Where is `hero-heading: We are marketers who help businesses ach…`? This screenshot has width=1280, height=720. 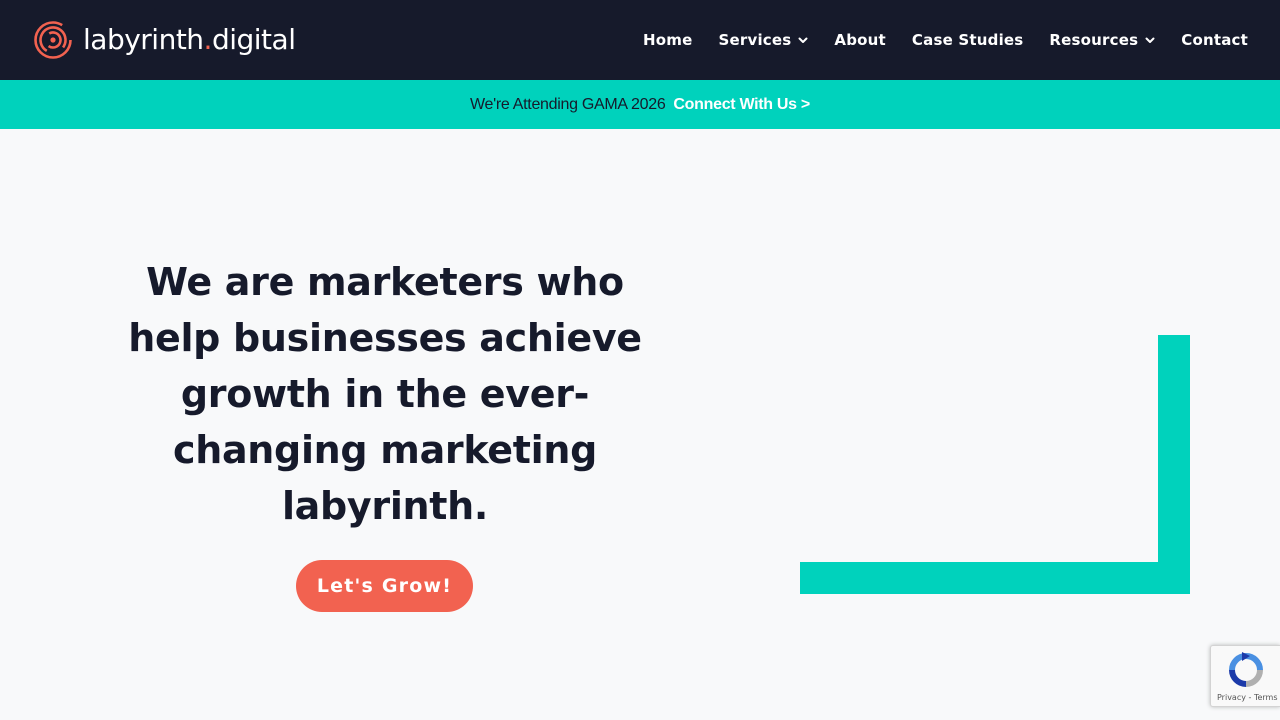 hero-heading: We are marketers who help businesses ach… is located at coordinates (385, 394).